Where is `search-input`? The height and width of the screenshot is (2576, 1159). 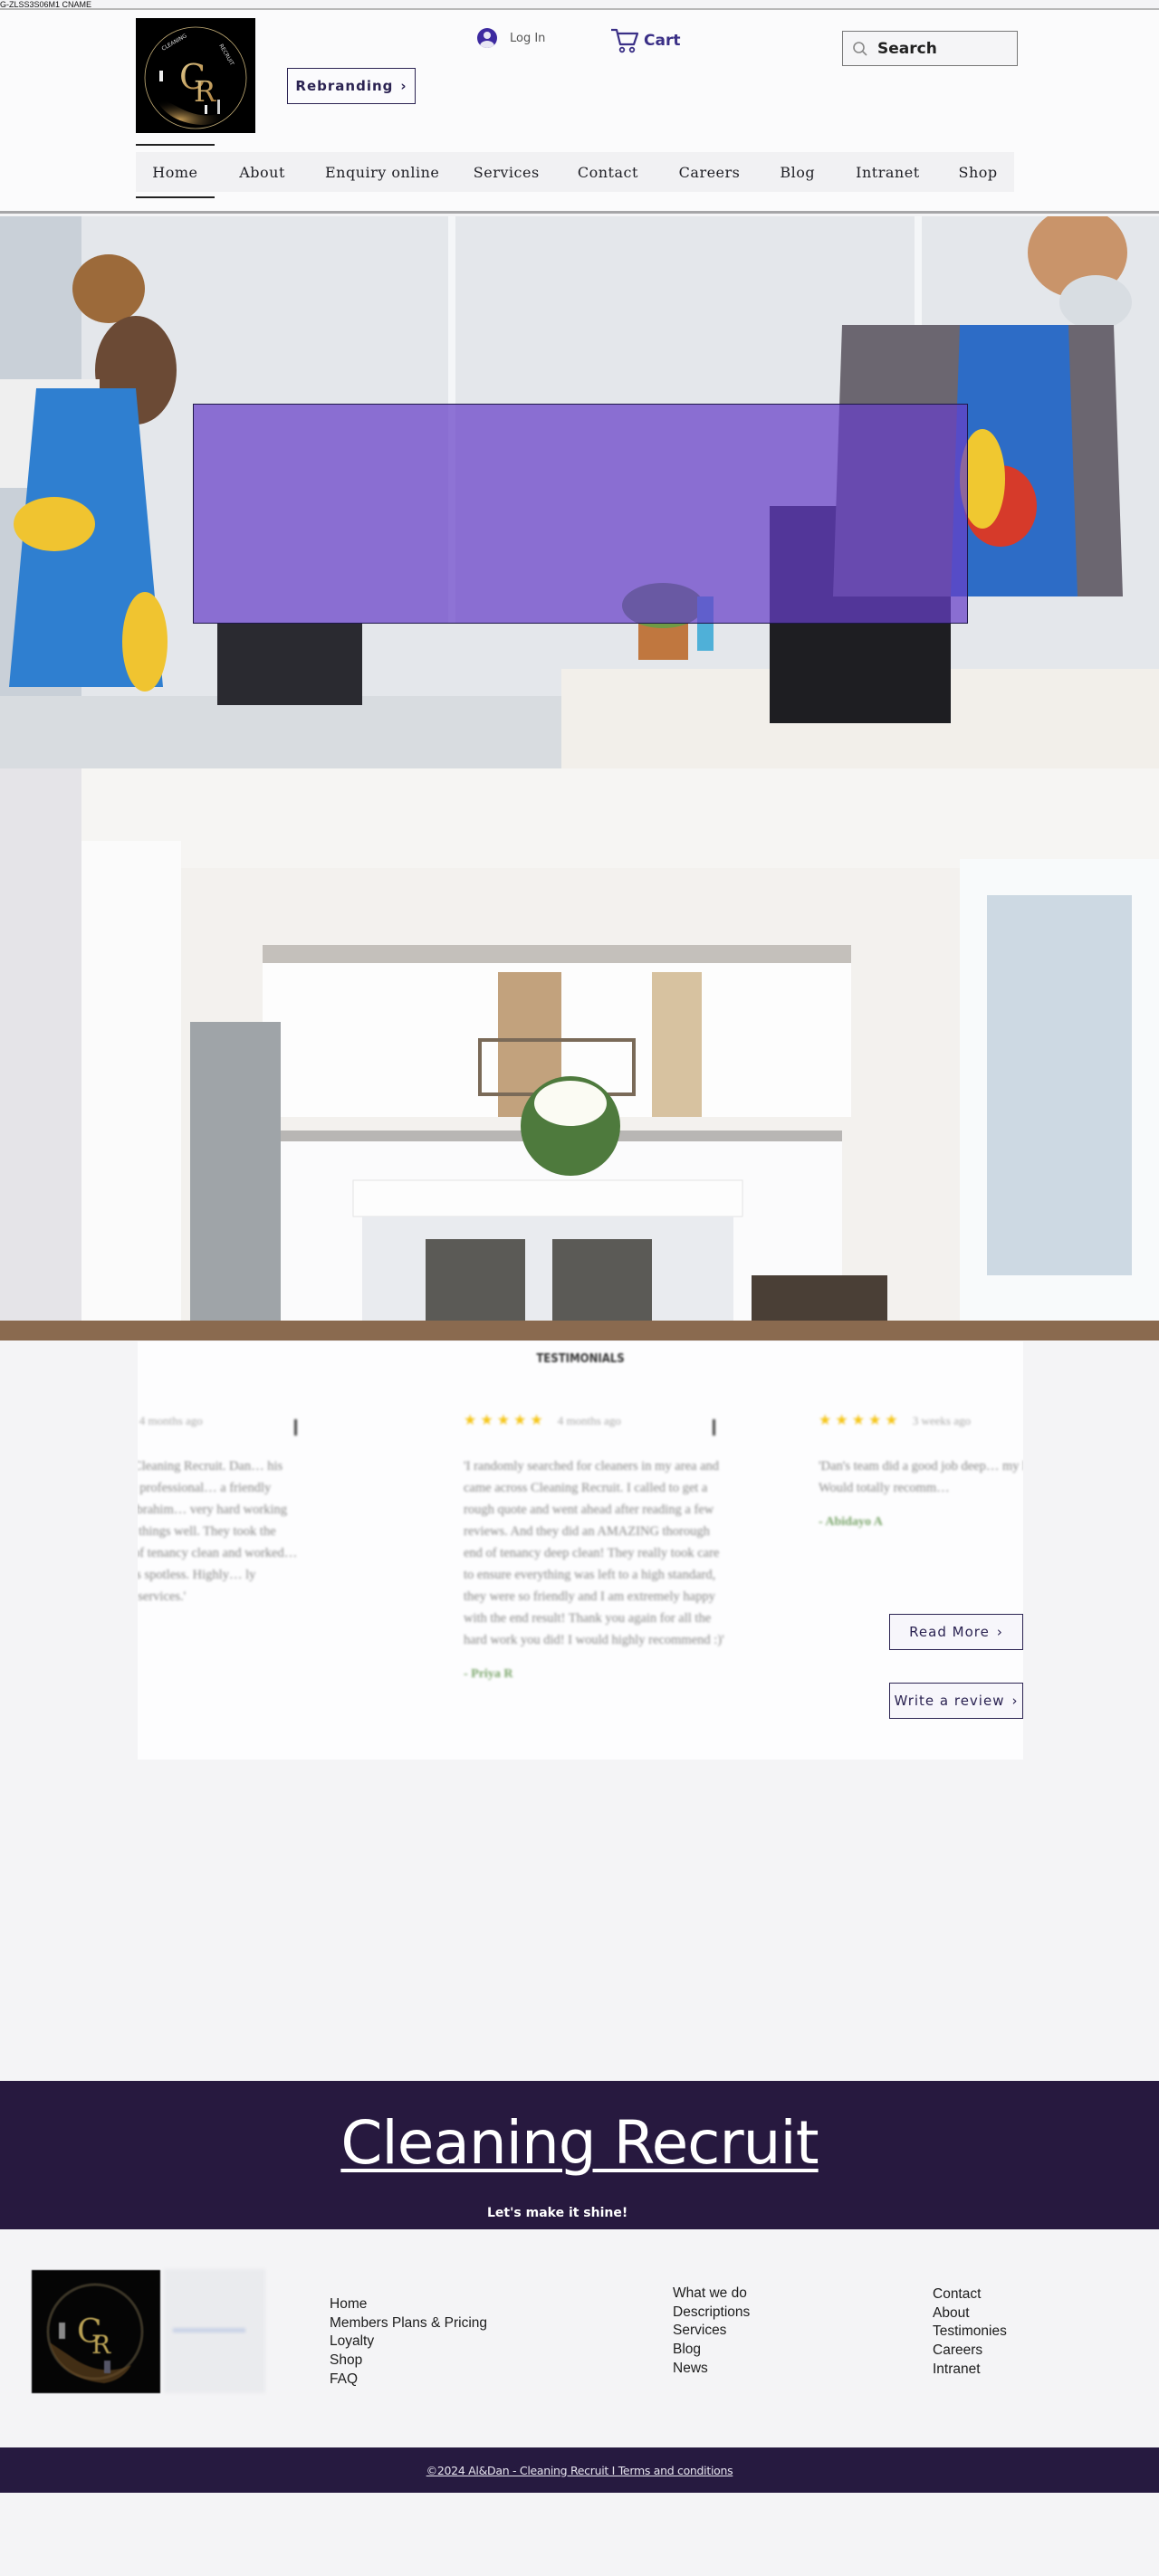
search-input is located at coordinates (941, 48).